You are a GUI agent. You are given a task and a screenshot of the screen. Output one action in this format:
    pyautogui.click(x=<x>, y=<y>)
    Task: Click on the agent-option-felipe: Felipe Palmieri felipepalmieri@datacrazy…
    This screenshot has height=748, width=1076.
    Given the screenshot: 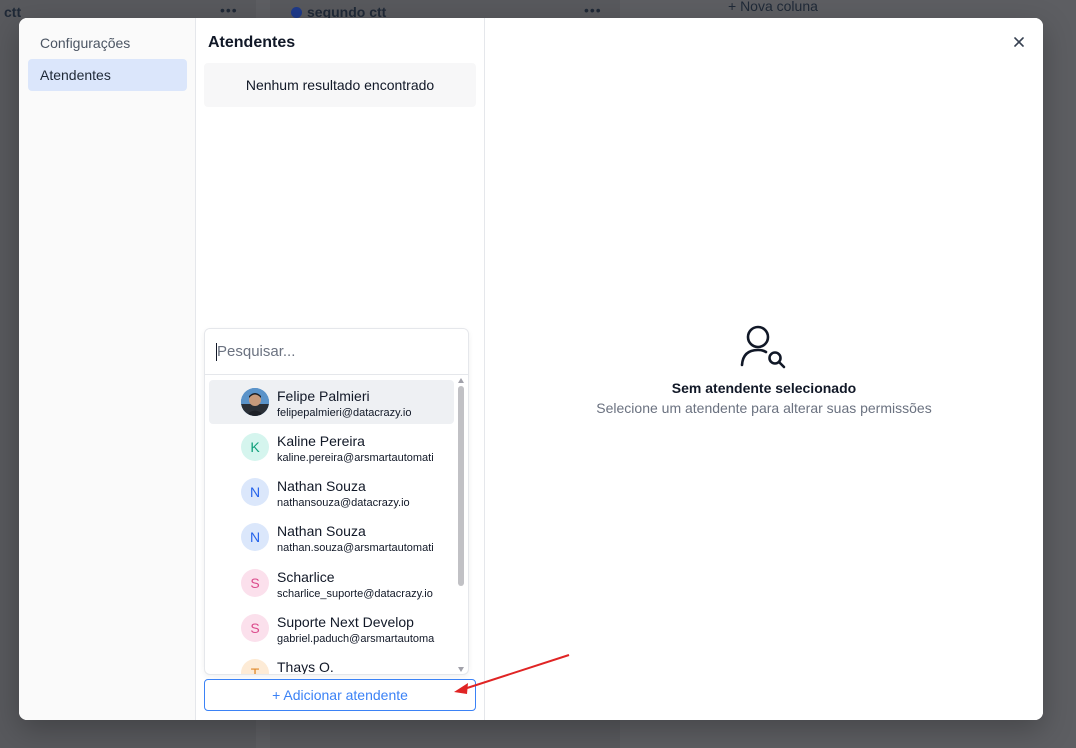 What is the action you would take?
    pyautogui.click(x=331, y=402)
    